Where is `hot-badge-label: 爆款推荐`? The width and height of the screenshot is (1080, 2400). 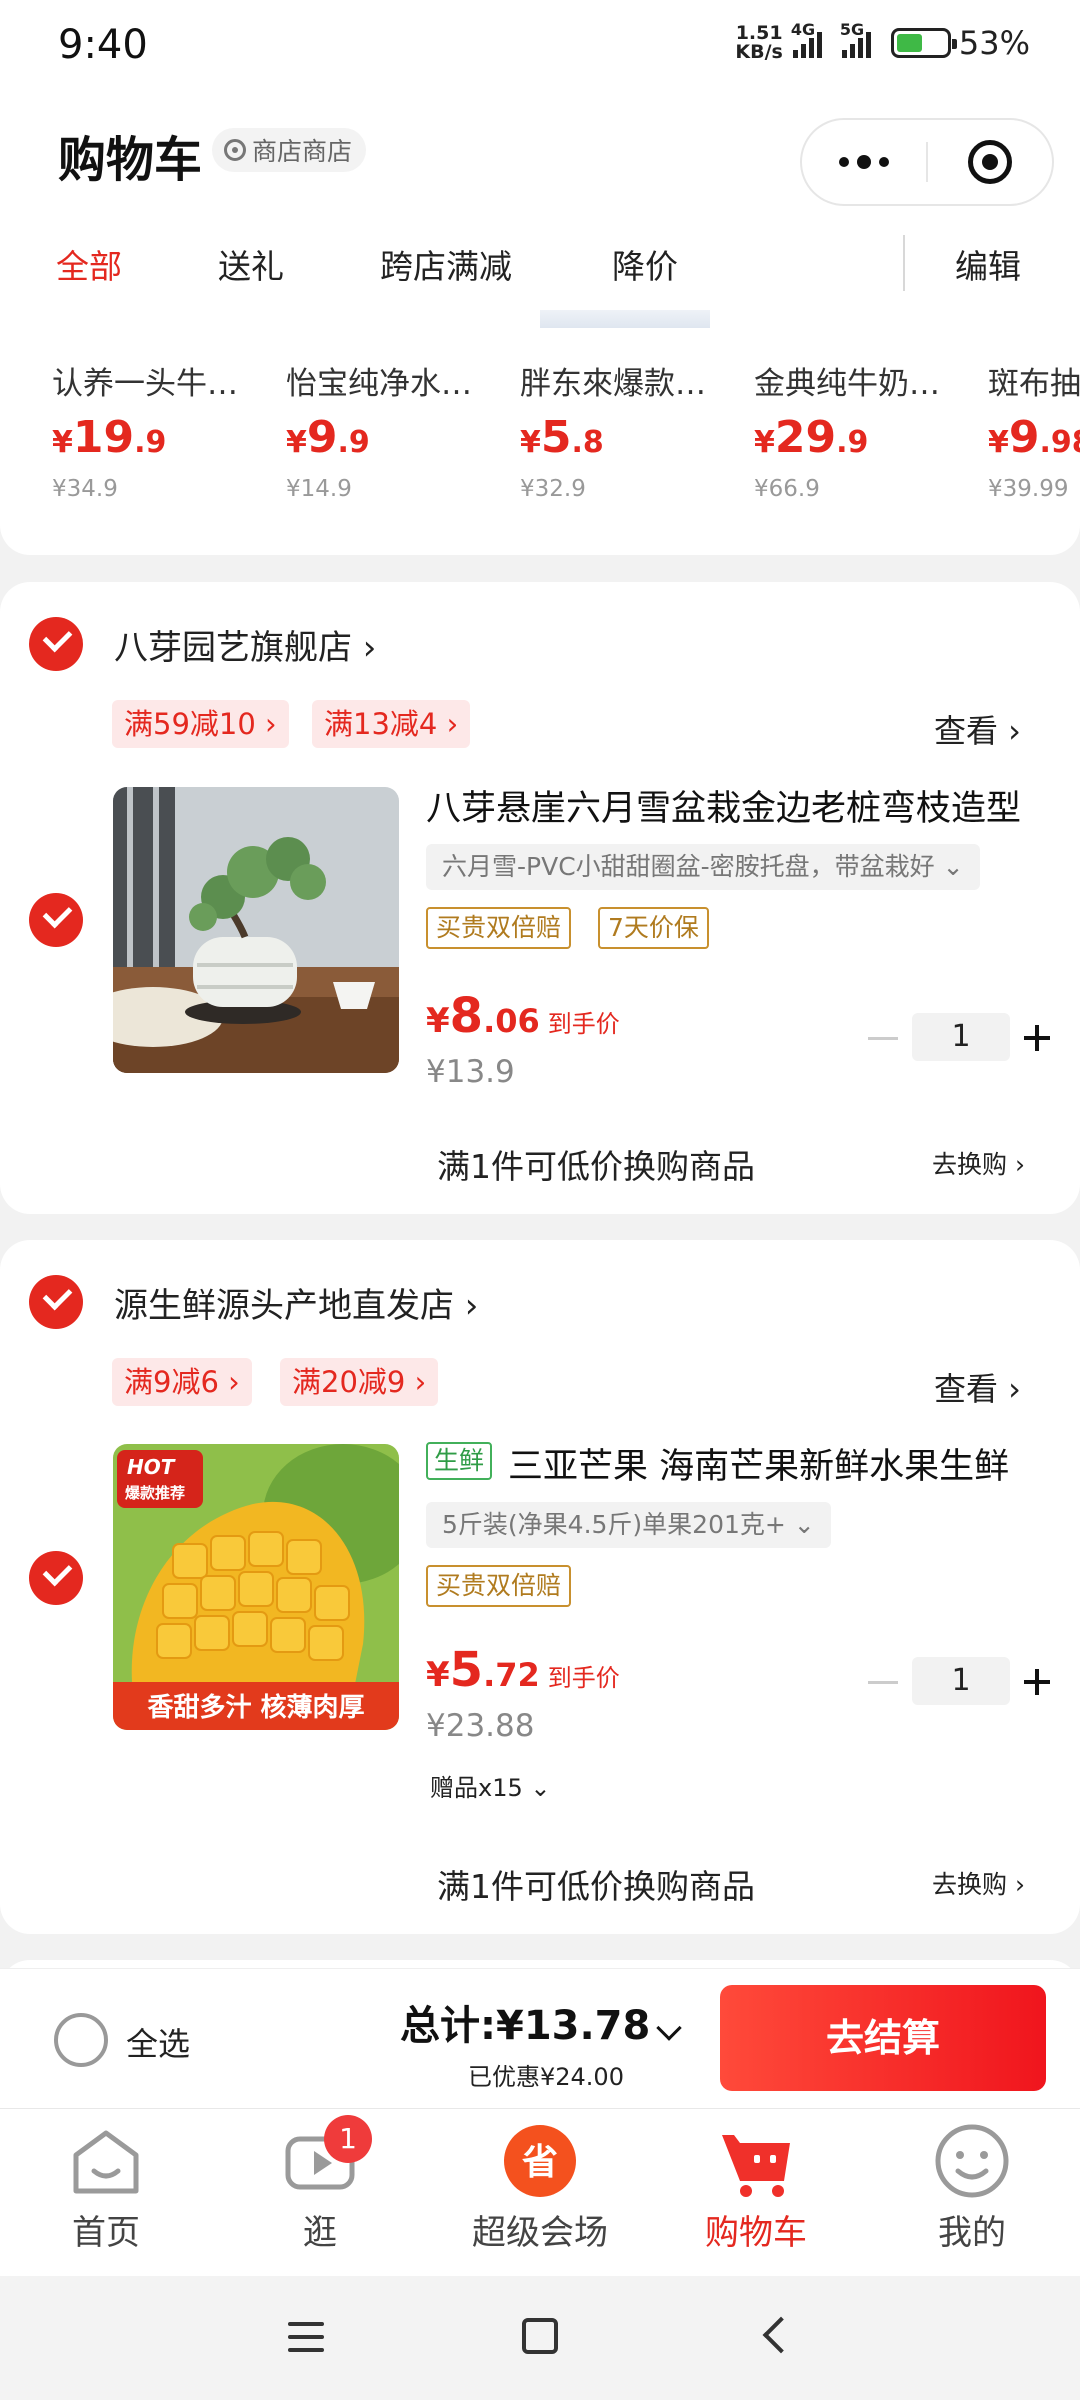
hot-badge-label: 爆款推荐 is located at coordinates (155, 1493).